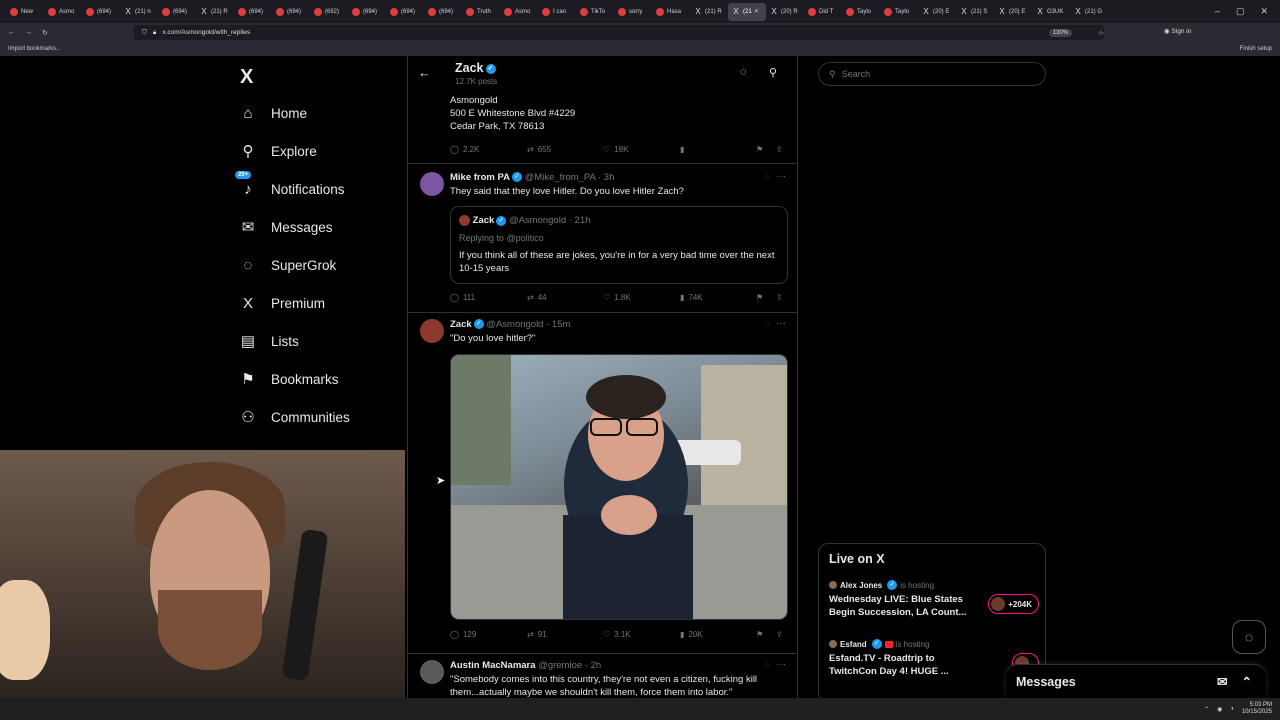 The height and width of the screenshot is (720, 1280). Describe the element at coordinates (139, 12) in the screenshot. I see `tab-3: X (21) n` at that location.